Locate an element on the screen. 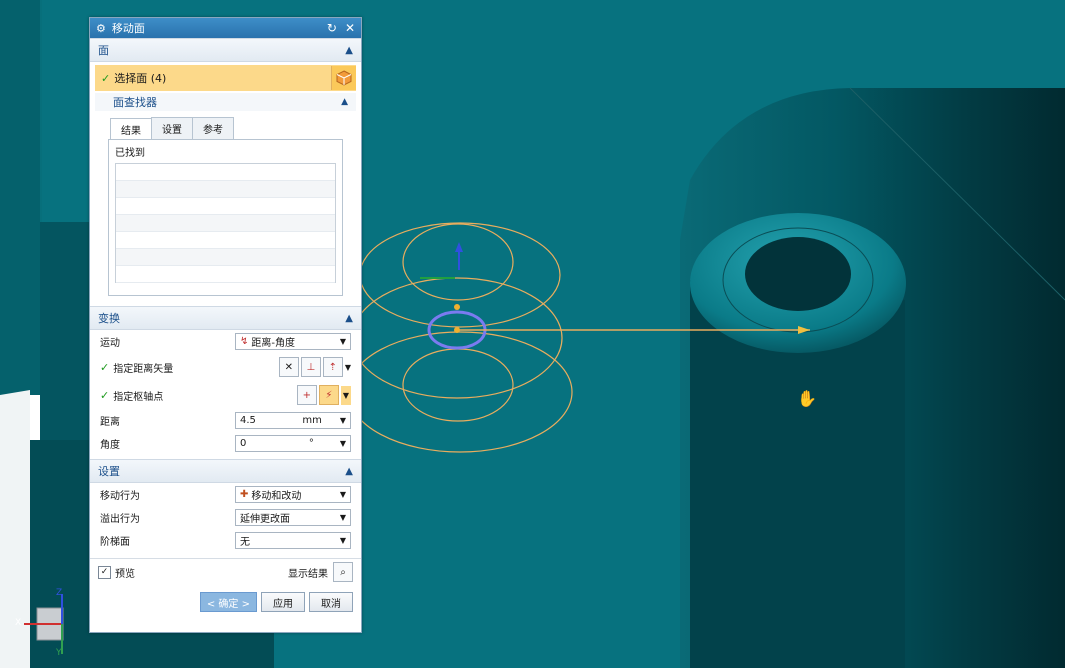 This screenshot has width=1065, height=668. step-face-row: 阶梯面 无 ▼ is located at coordinates (225, 540).